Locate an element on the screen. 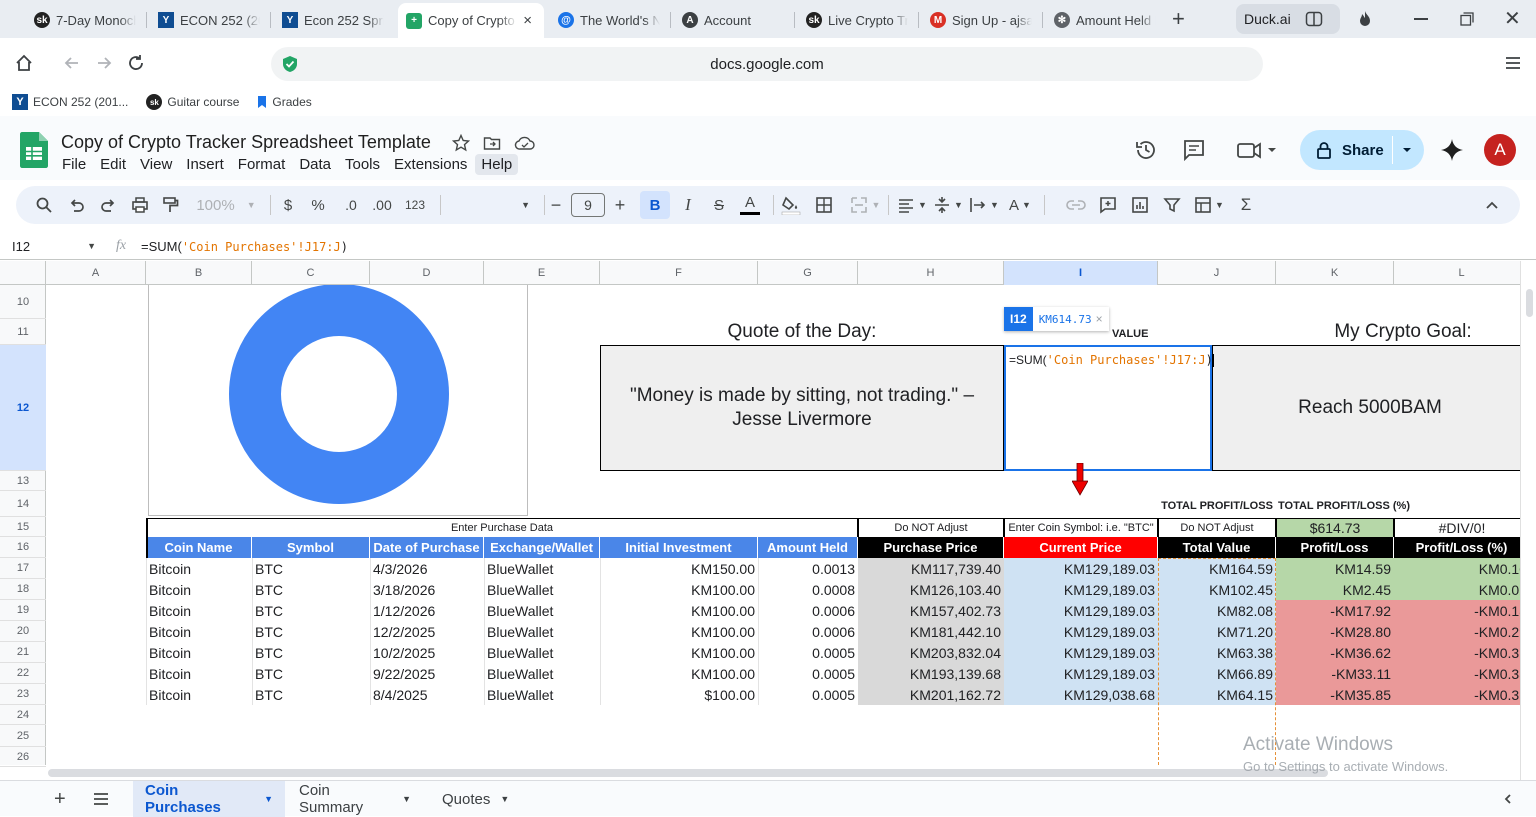 This screenshot has height=817, width=1536. sidebar-icon is located at coordinates (1314, 19).